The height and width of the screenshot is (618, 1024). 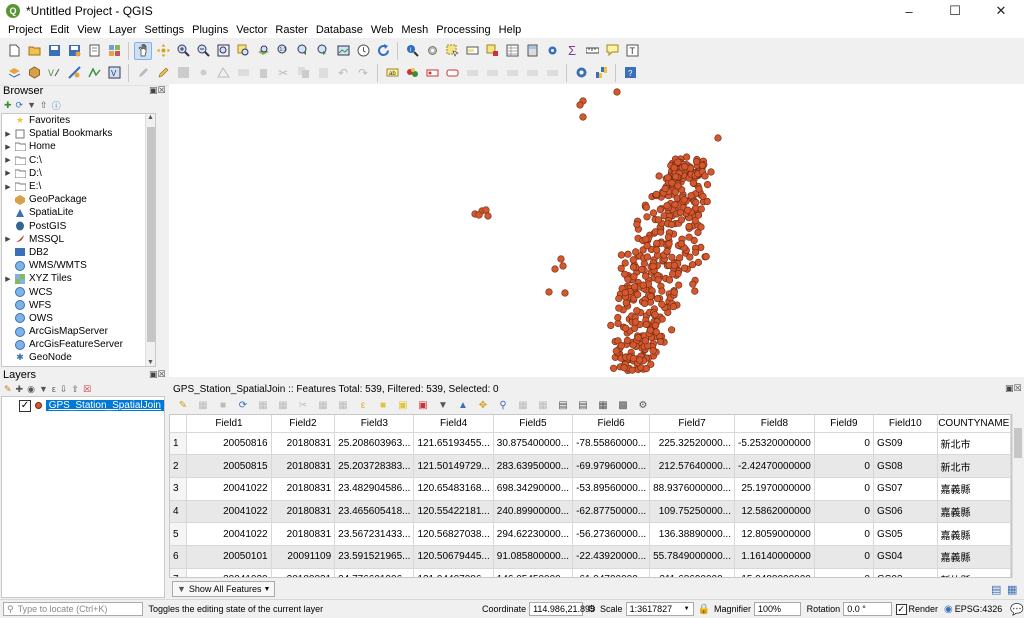 I want to click on new-project-icon, so click(x=14, y=51).